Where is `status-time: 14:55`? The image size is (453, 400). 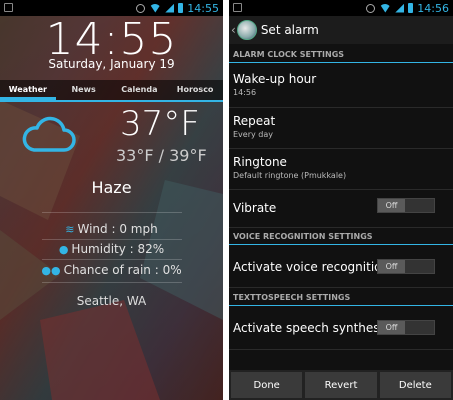
status-time: 14:55 is located at coordinates (203, 8).